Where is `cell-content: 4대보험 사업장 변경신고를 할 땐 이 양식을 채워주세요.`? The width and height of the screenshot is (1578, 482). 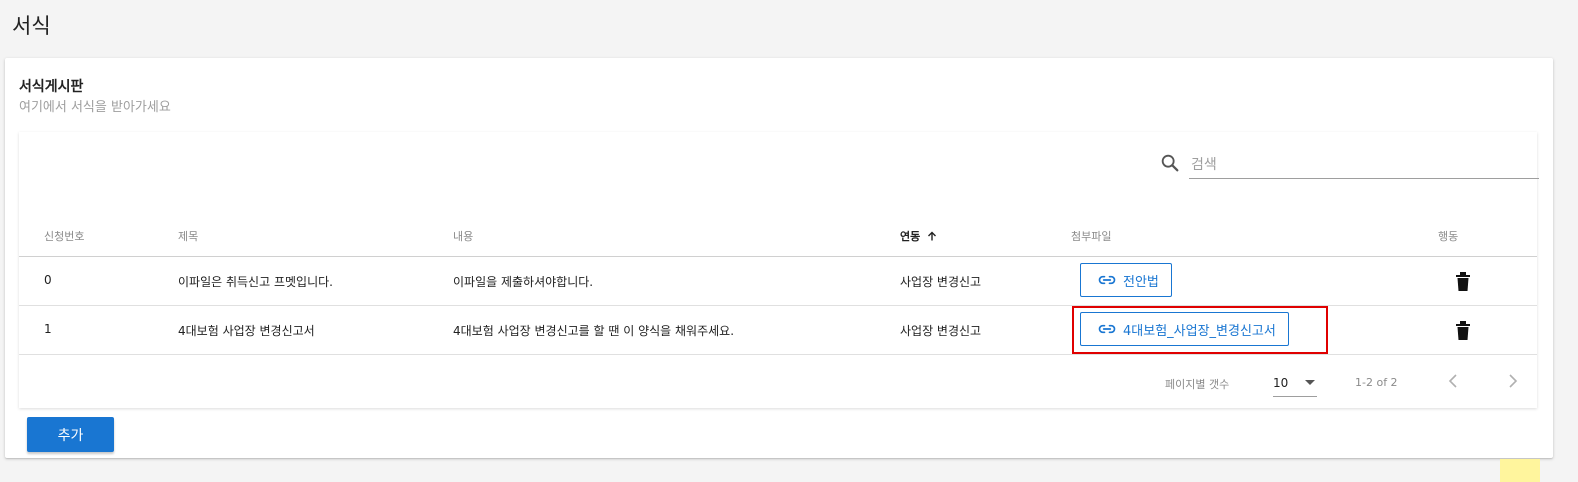 cell-content: 4대보험 사업장 변경신고를 할 땐 이 양식을 채워주세요. is located at coordinates (594, 331).